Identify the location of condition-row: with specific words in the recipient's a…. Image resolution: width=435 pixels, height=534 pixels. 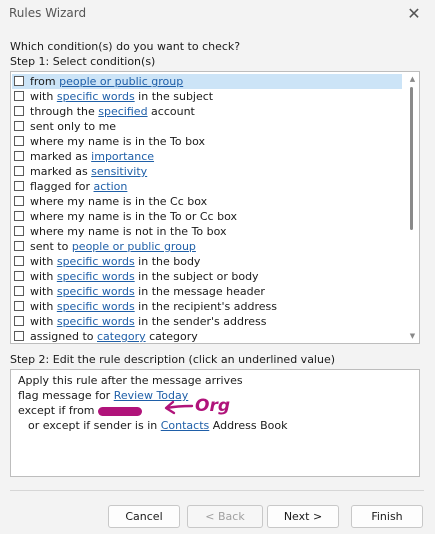
(207, 306).